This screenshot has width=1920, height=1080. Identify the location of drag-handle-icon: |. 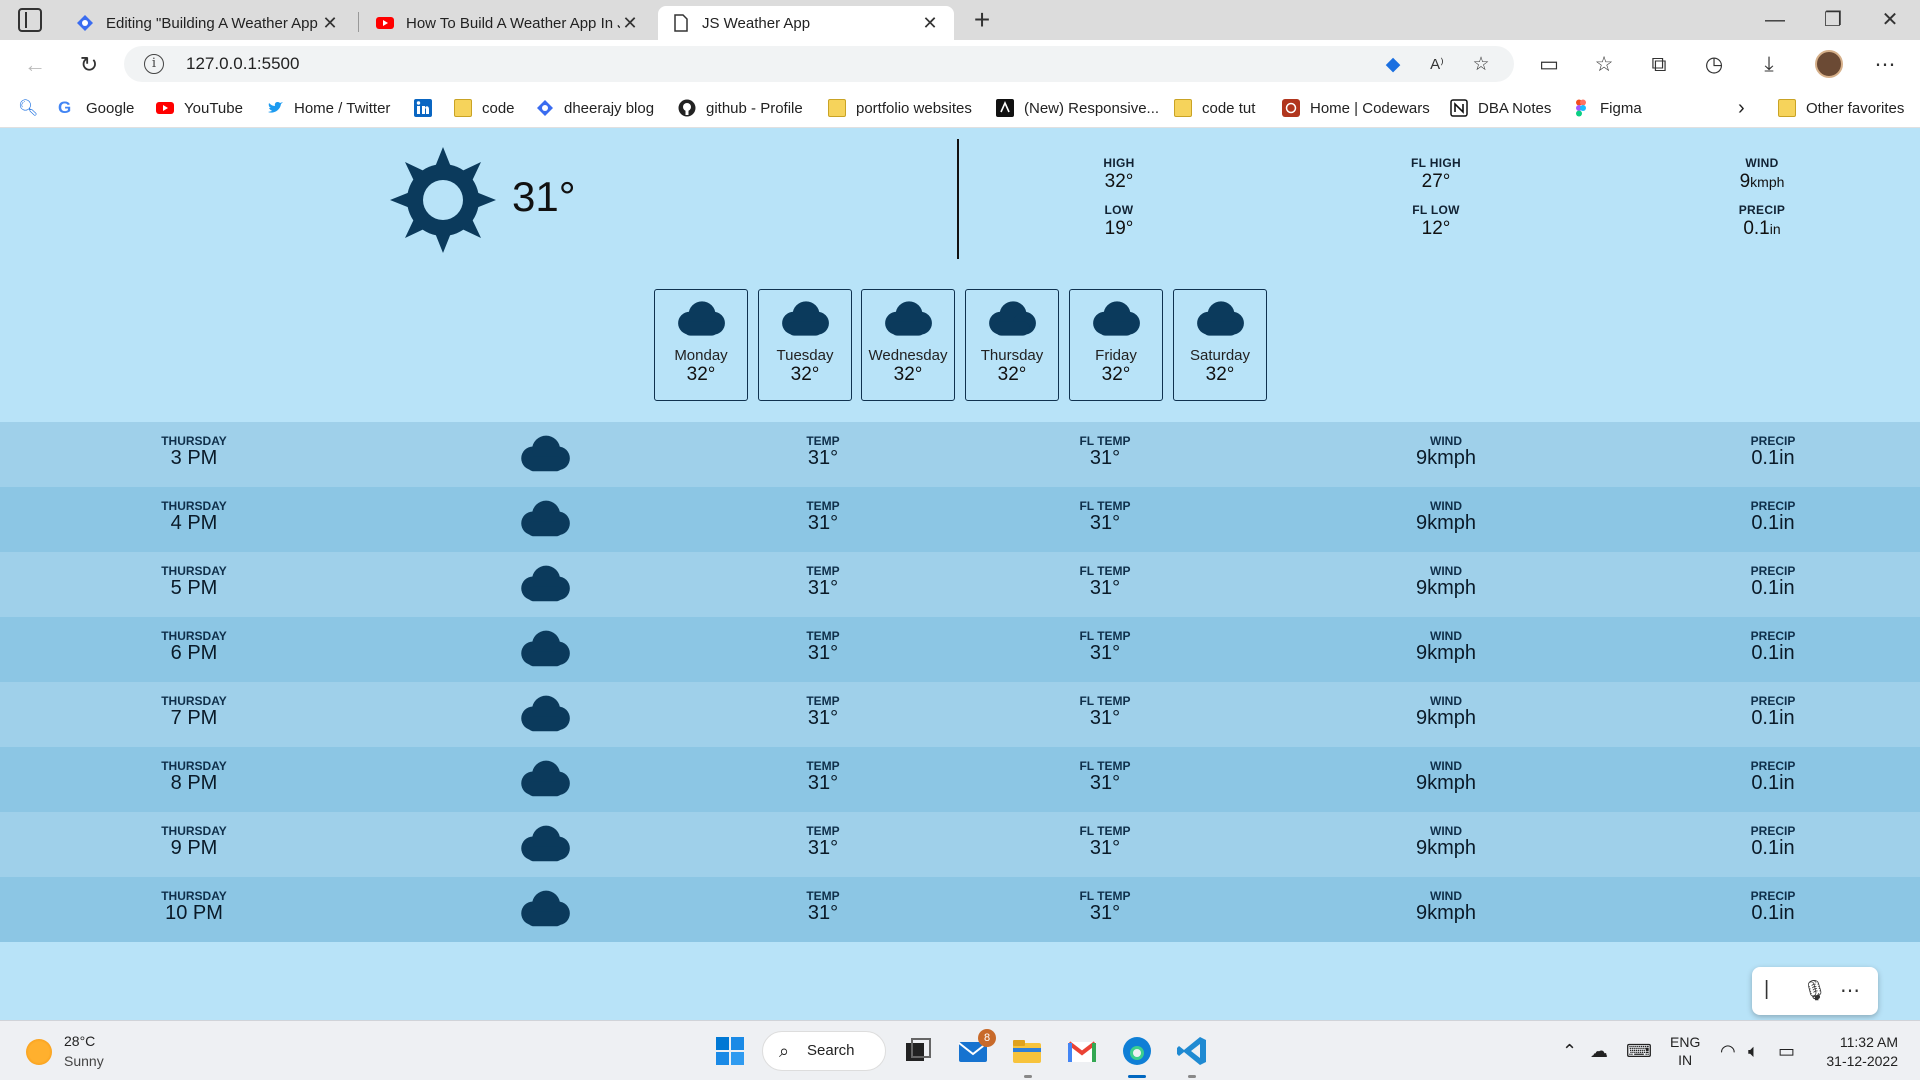
(1766, 989).